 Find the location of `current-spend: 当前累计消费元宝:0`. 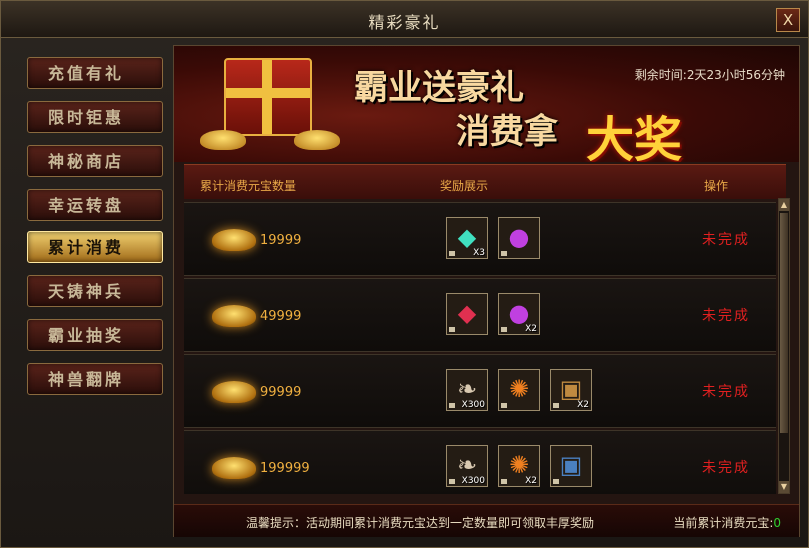

current-spend: 当前累计消费元宝:0 is located at coordinates (727, 522).